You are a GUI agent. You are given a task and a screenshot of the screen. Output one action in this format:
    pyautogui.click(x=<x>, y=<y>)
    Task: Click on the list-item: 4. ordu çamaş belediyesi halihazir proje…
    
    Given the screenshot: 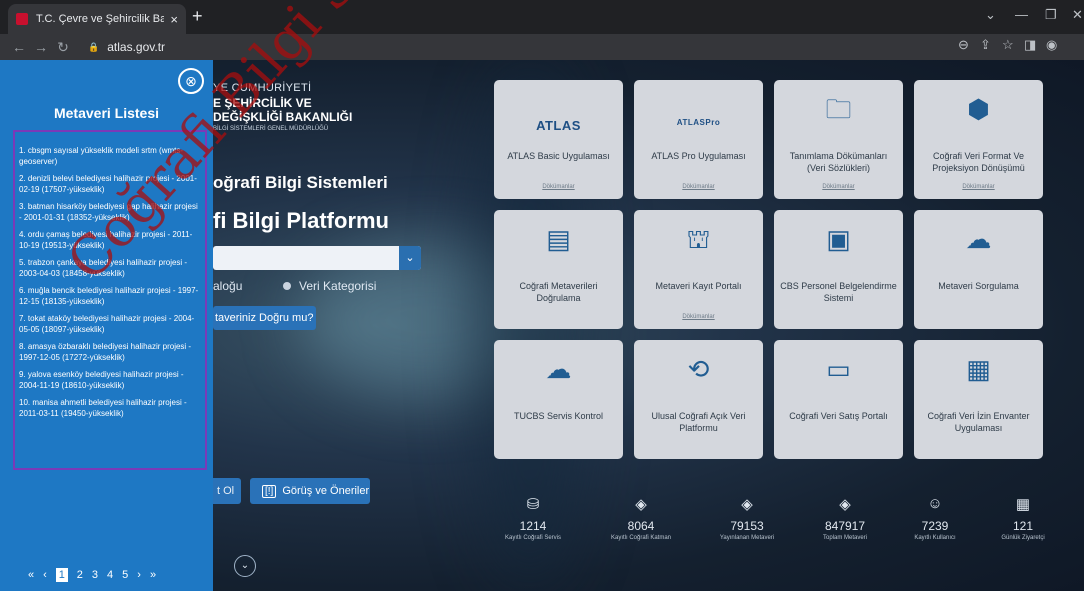 What is the action you would take?
    pyautogui.click(x=110, y=240)
    